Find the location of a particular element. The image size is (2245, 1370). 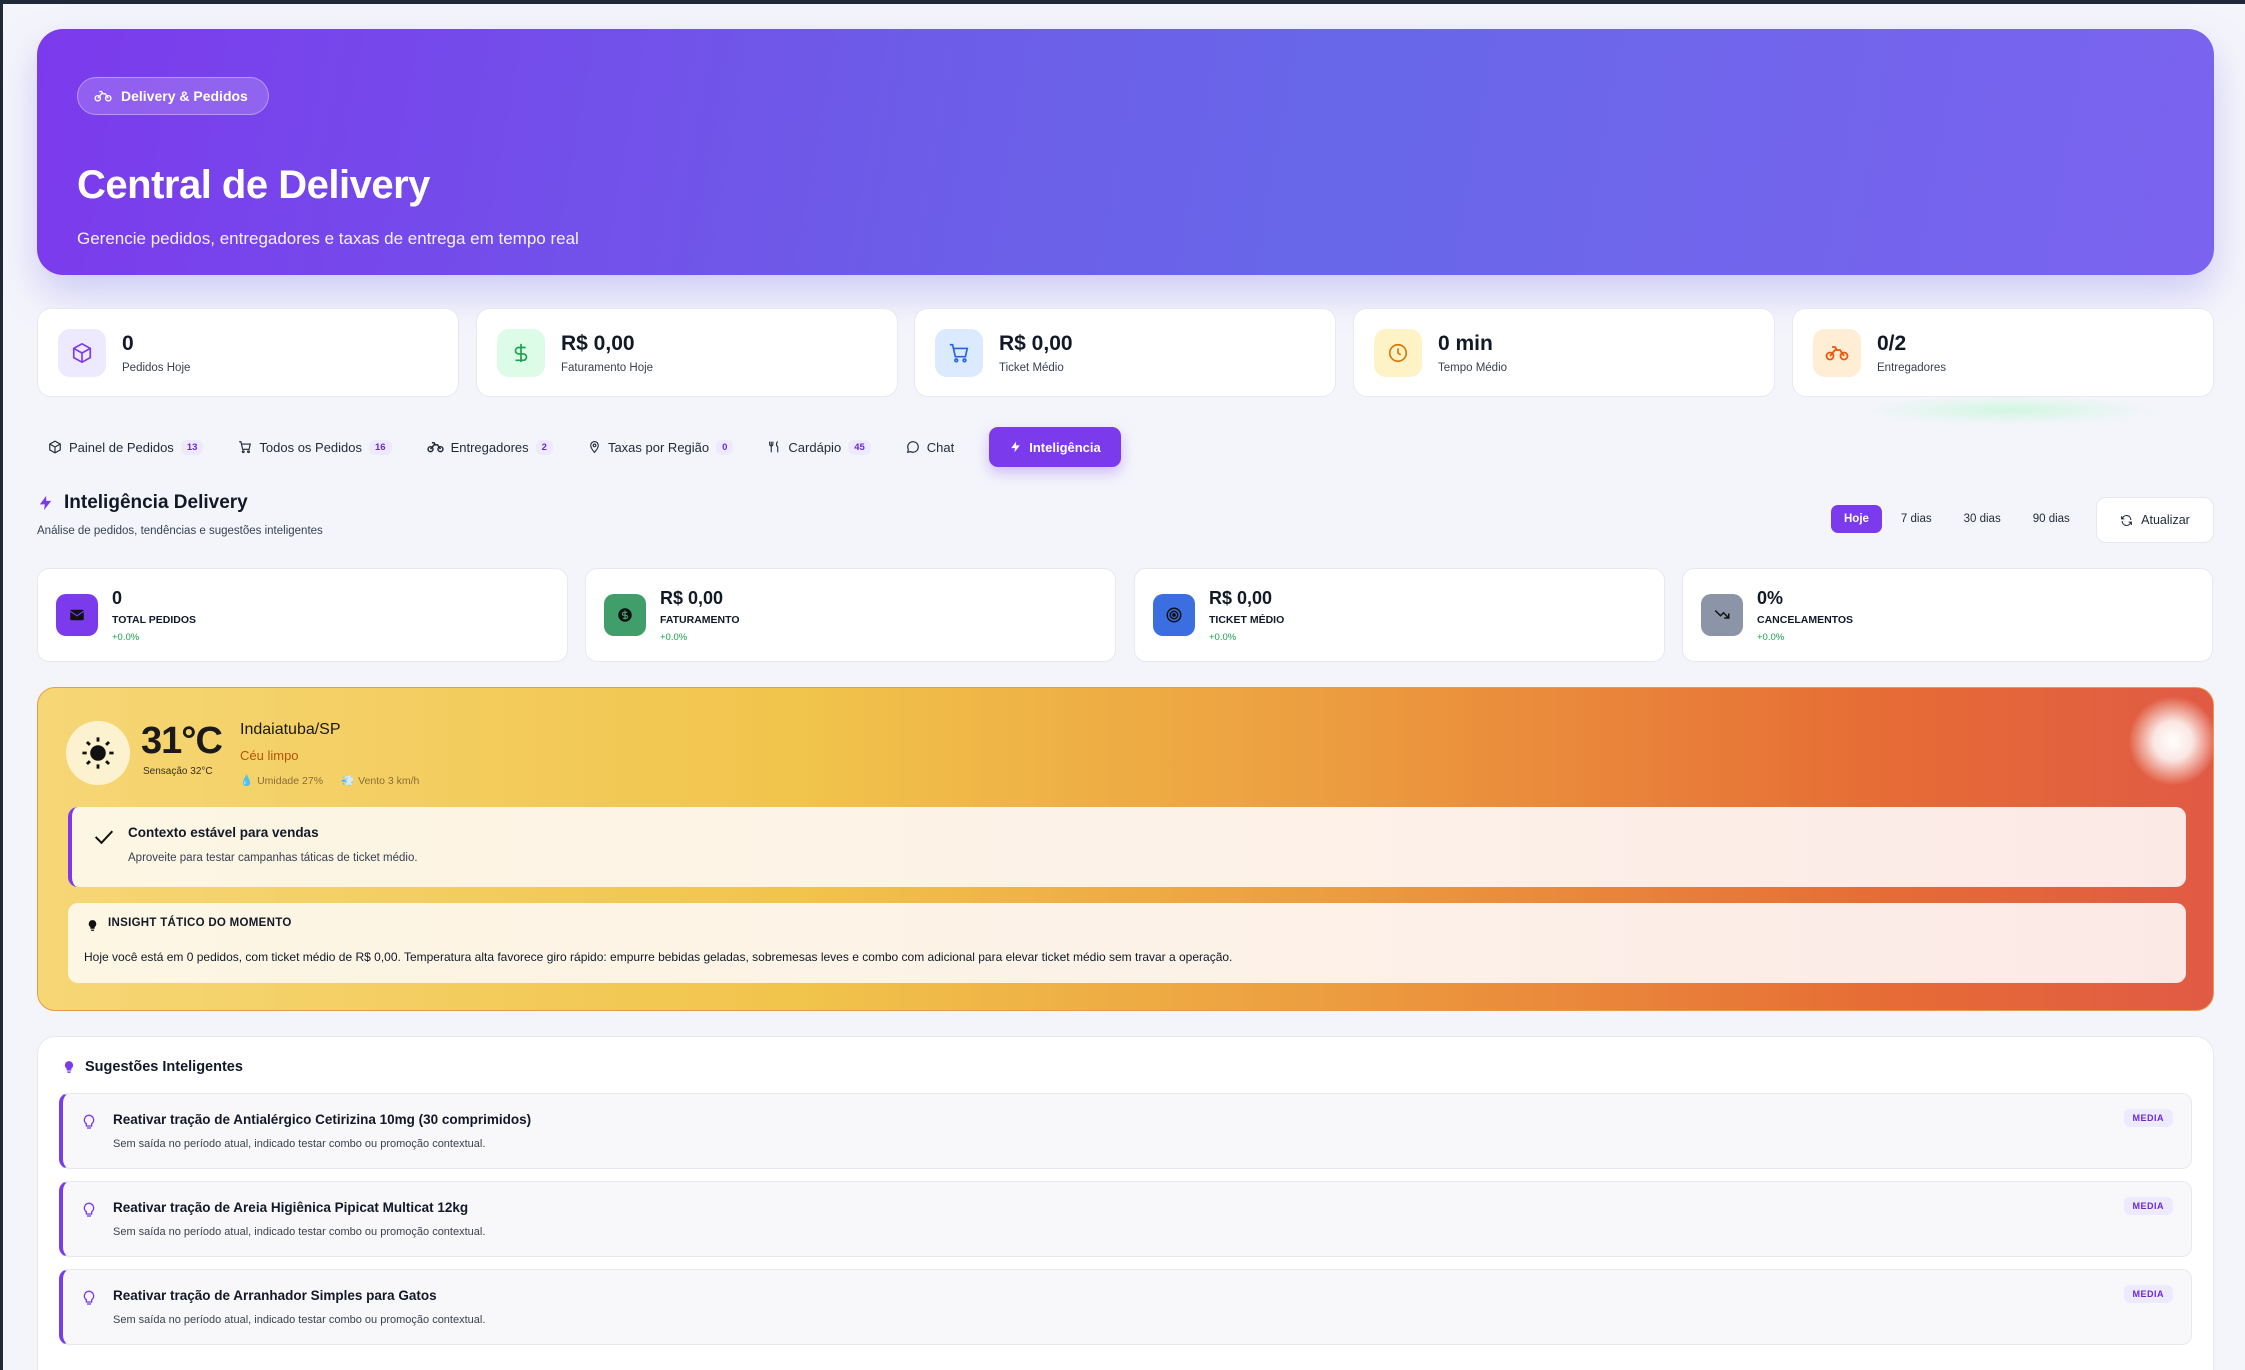

trend-down-icon is located at coordinates (1722, 615).